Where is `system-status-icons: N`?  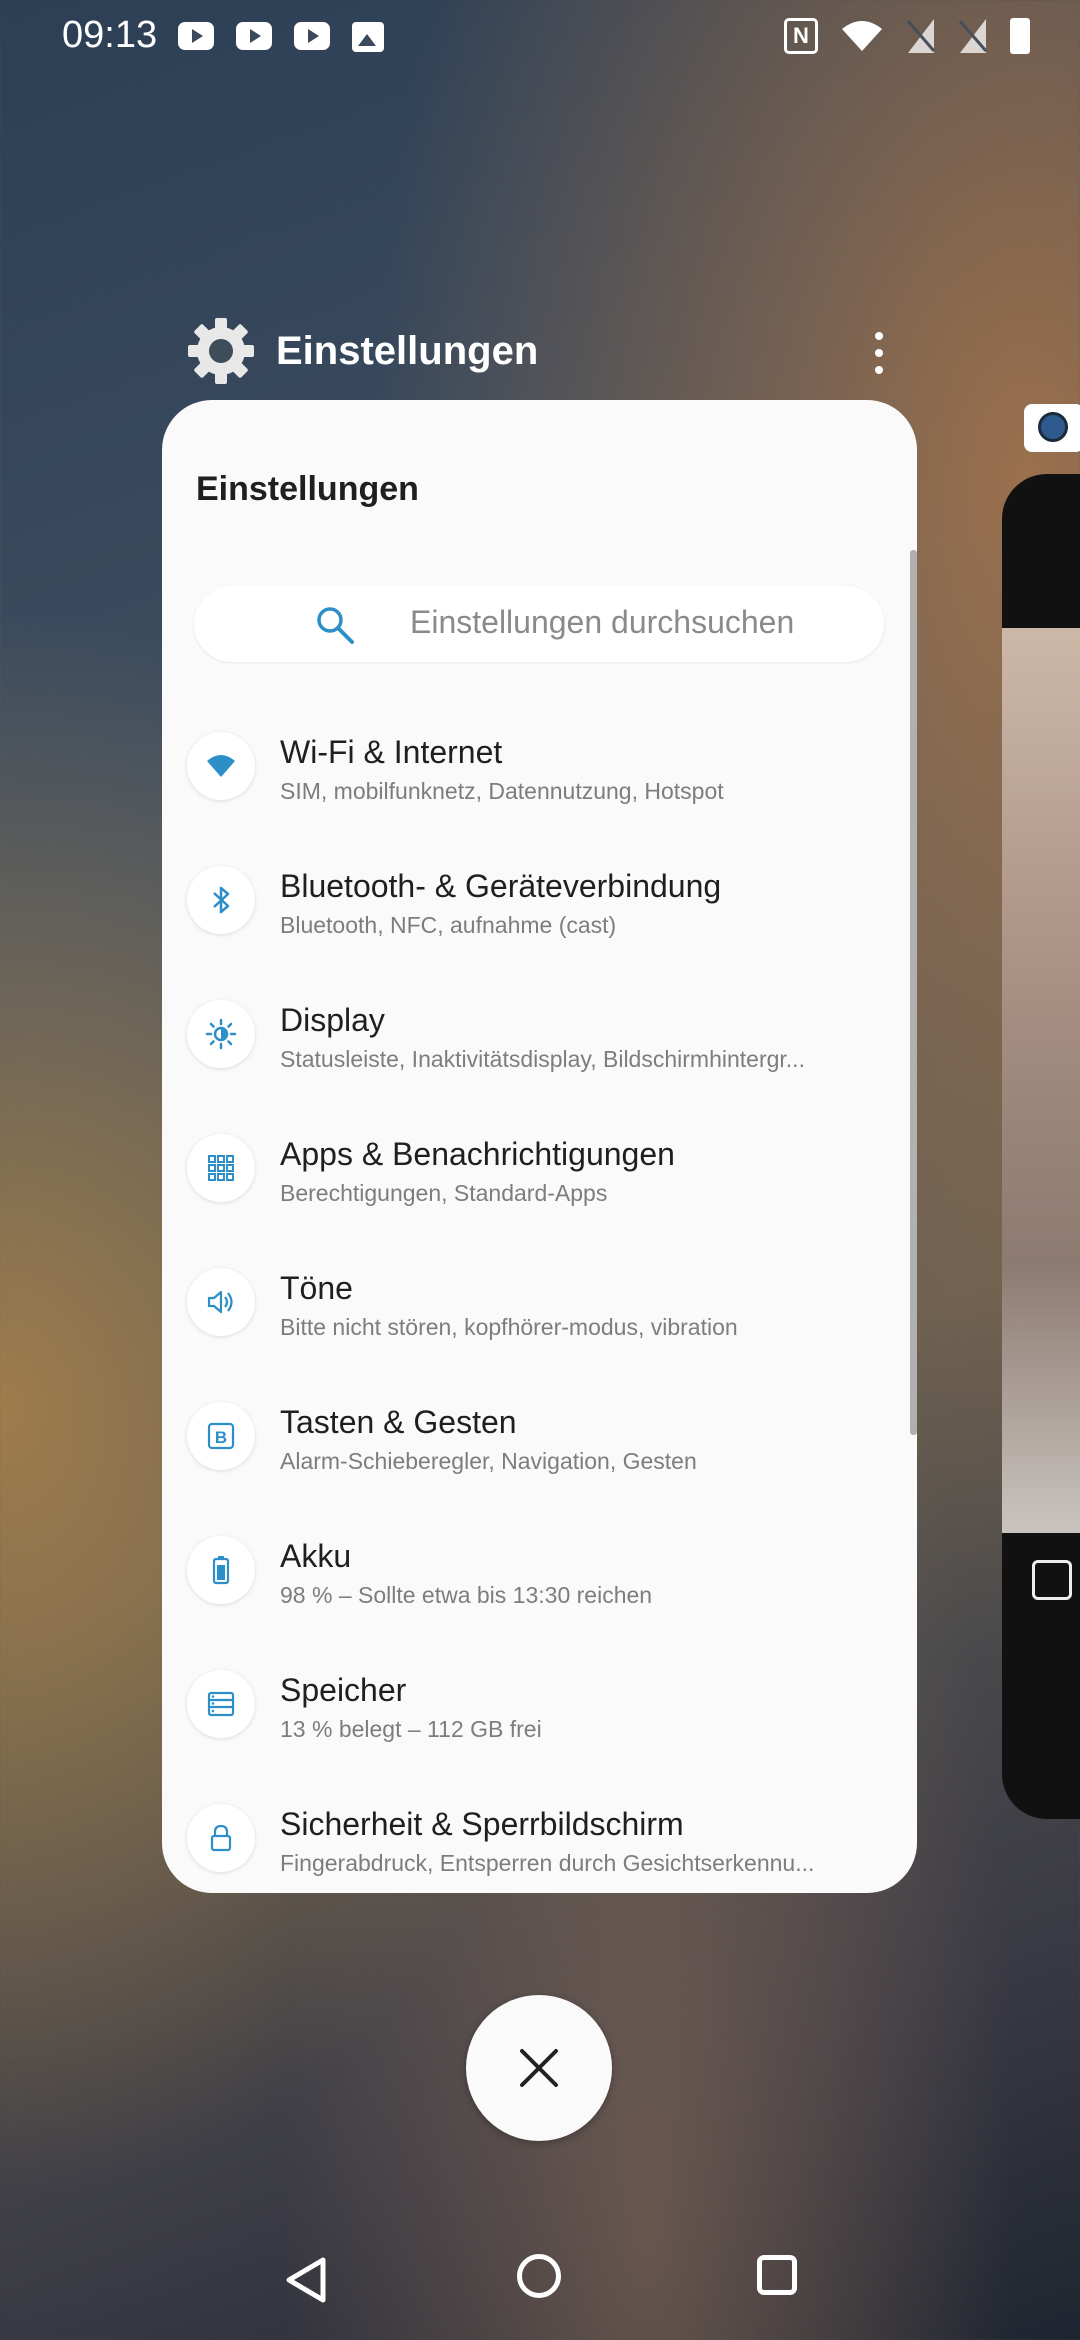
system-status-icons: N is located at coordinates (907, 36).